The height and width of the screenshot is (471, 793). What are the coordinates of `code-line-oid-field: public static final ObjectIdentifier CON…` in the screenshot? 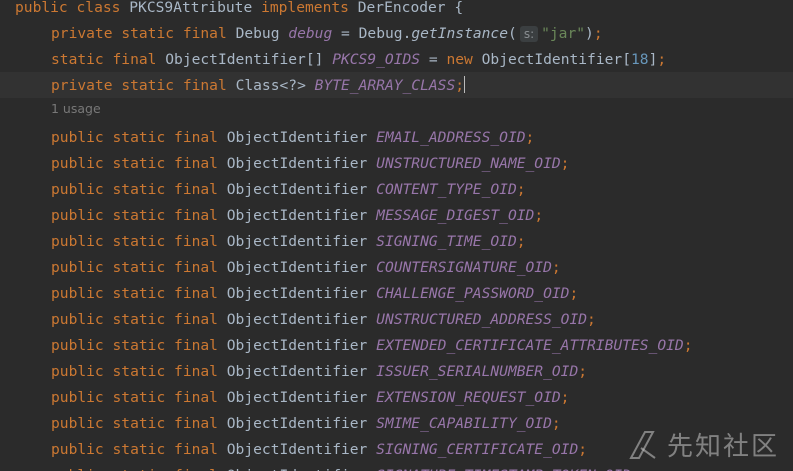 It's located at (270, 193).